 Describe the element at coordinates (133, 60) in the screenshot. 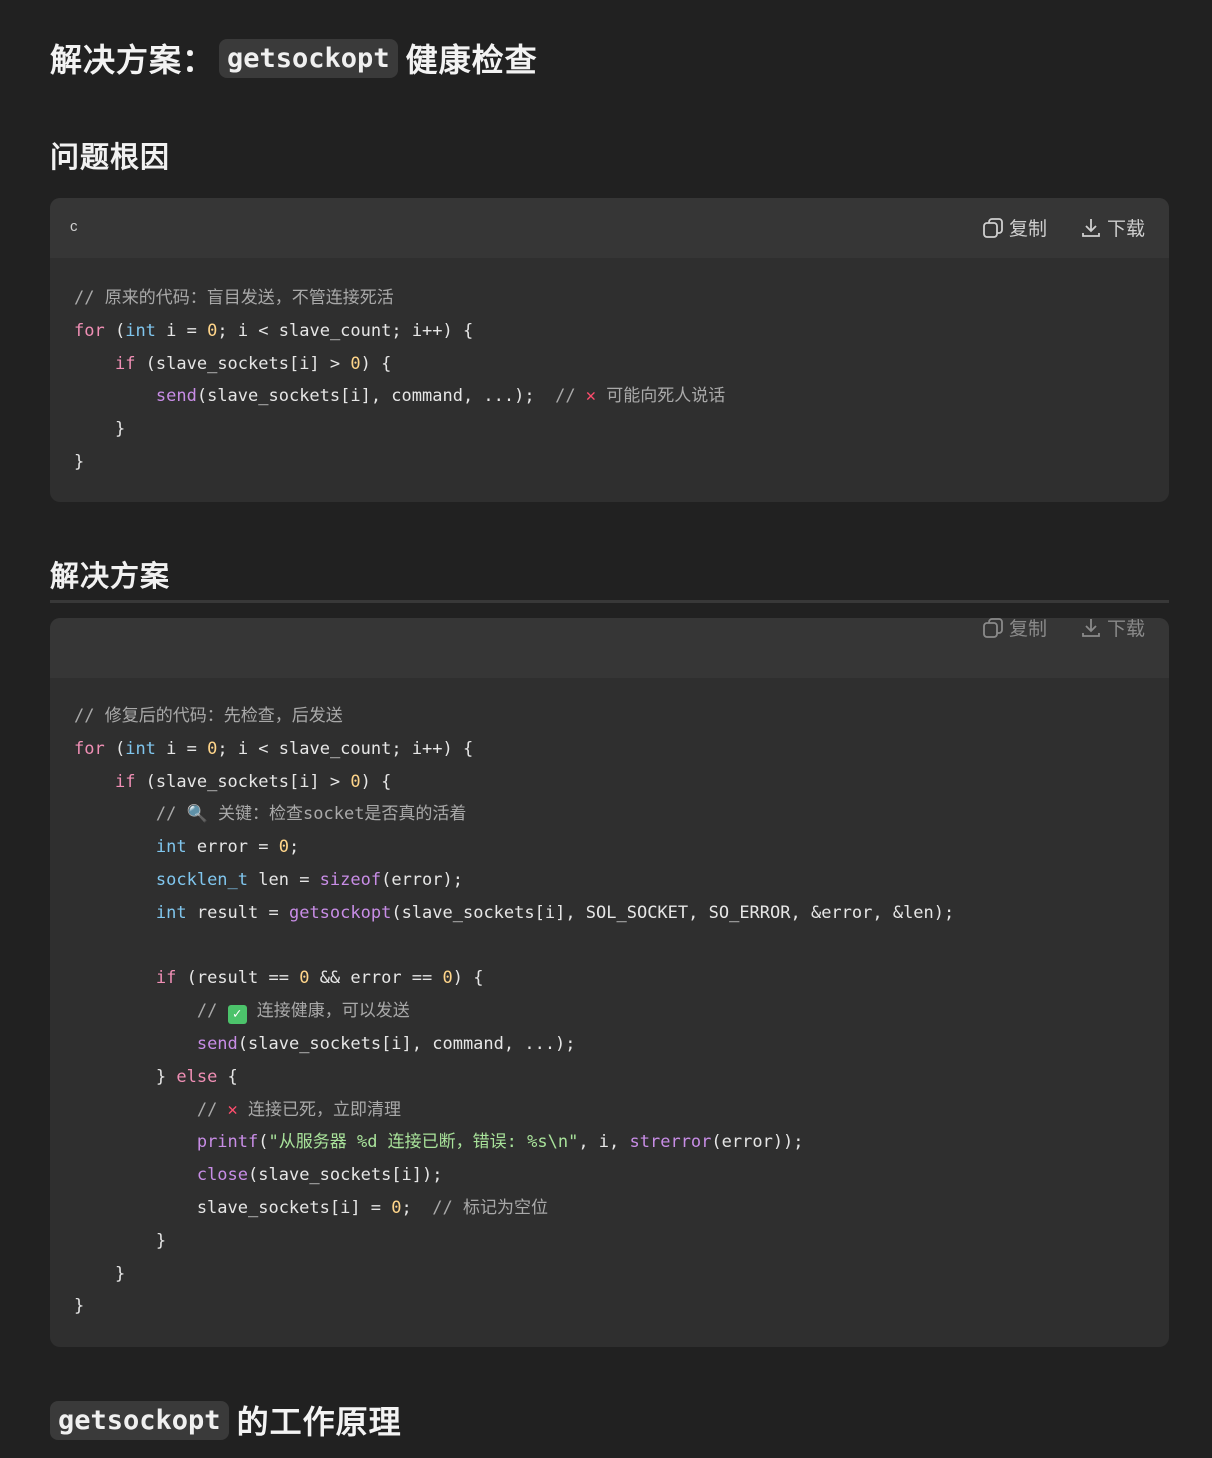

I see `title-prefix: 解决方案：` at that location.